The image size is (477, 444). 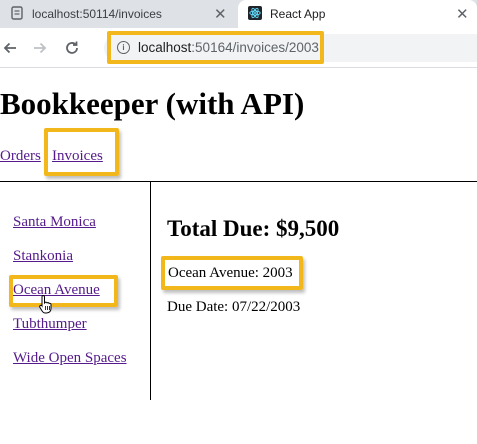 What do you see at coordinates (40, 48) in the screenshot?
I see `forward-arrow-icon` at bounding box center [40, 48].